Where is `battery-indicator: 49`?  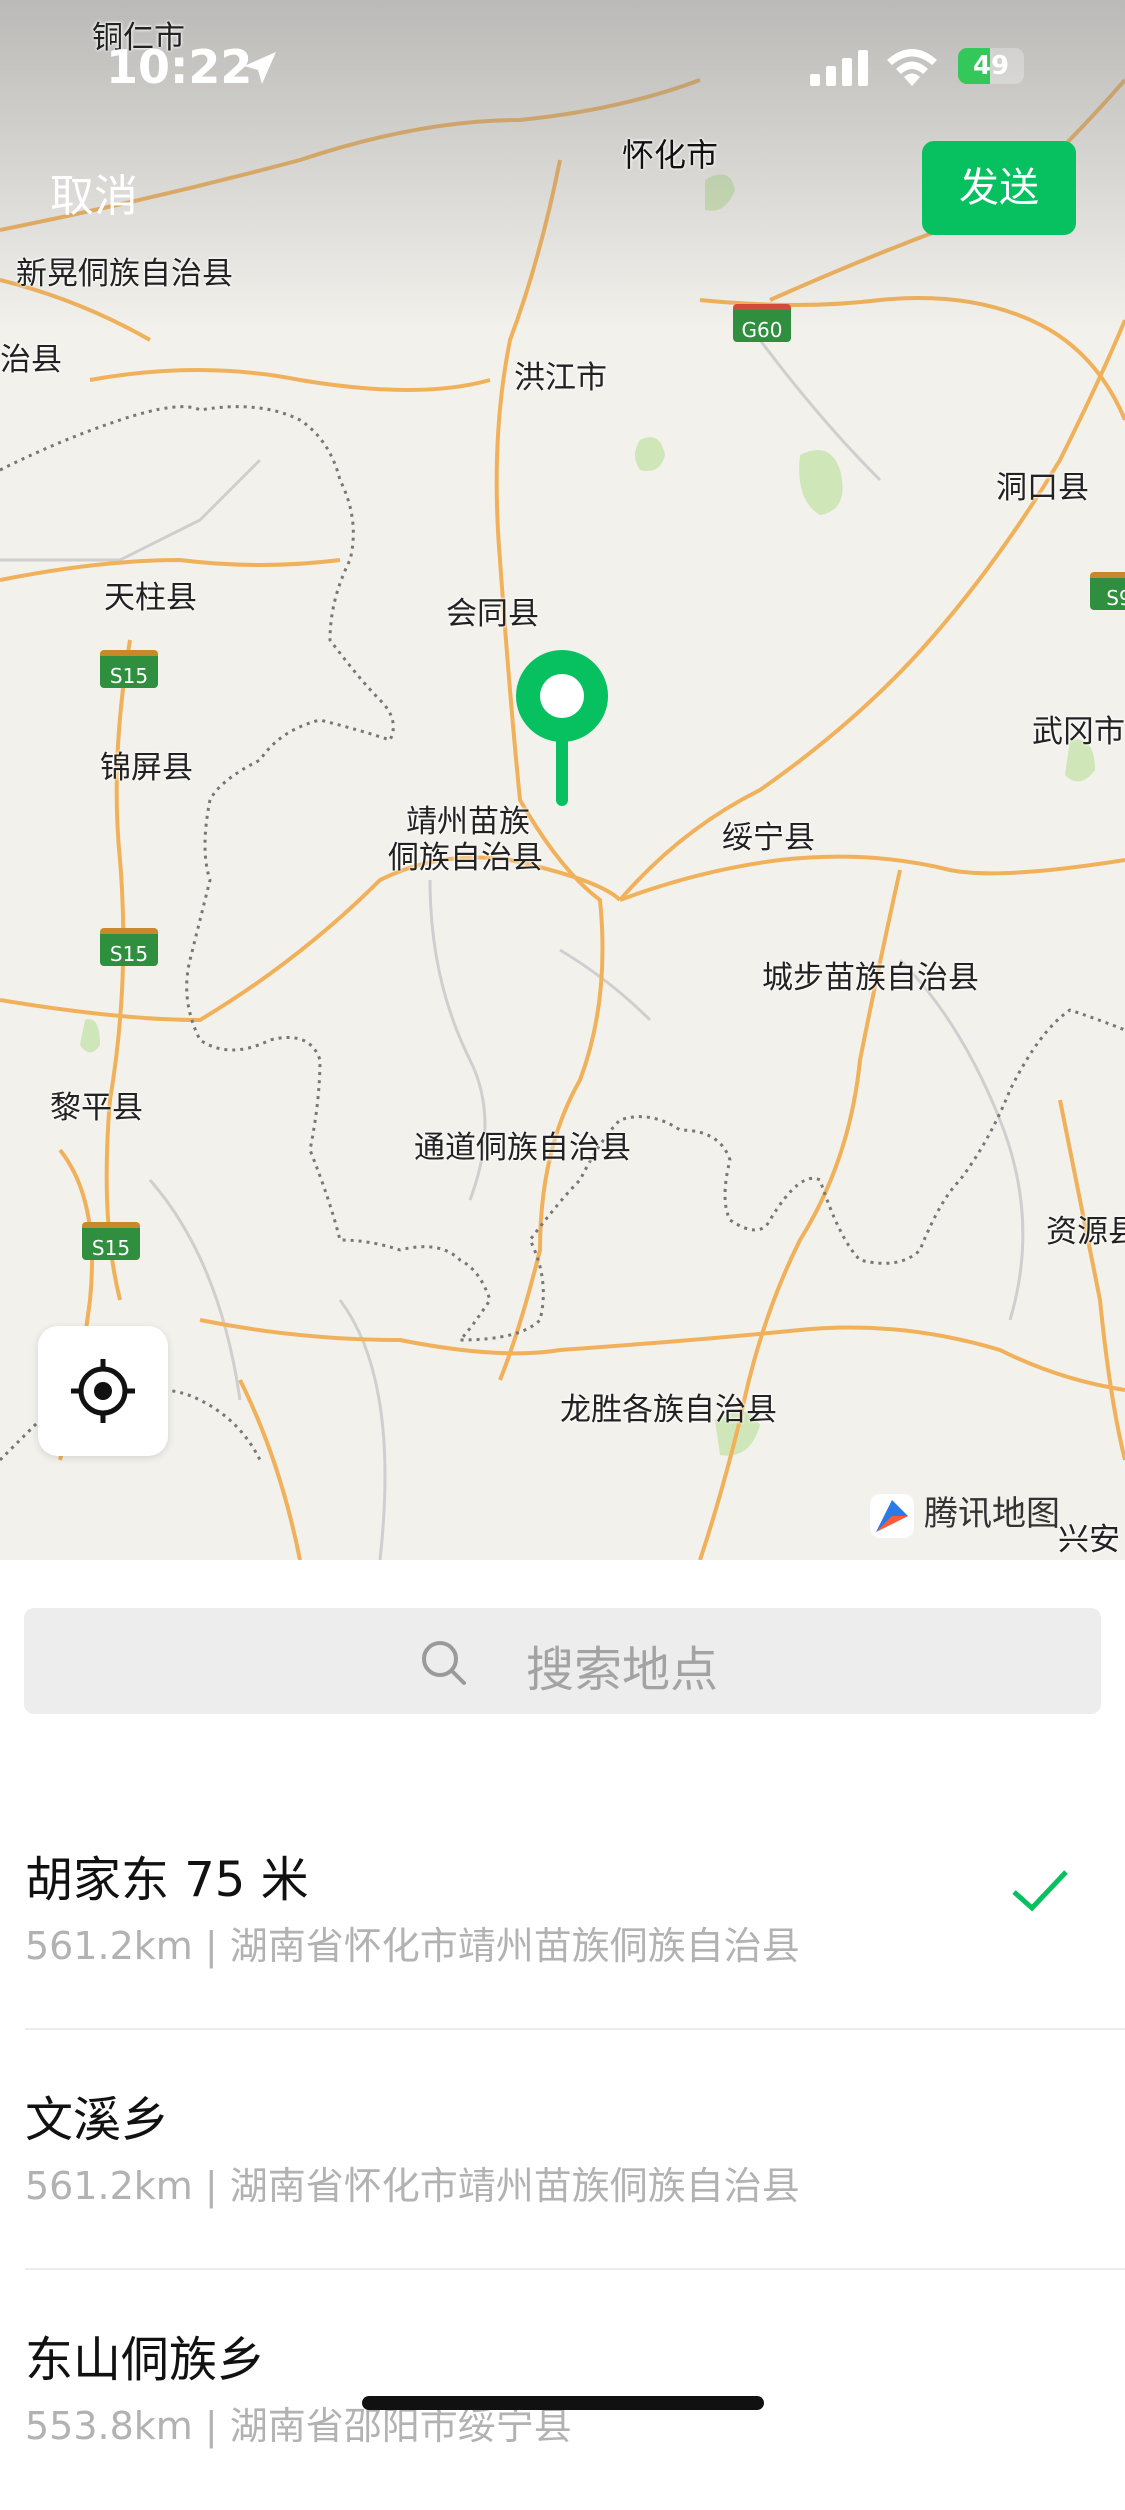 battery-indicator: 49 is located at coordinates (991, 66).